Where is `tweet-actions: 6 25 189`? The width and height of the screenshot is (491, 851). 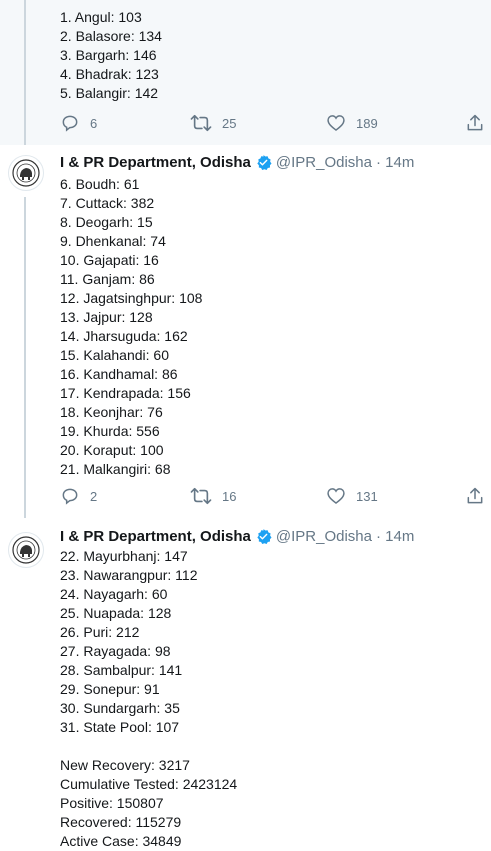 tweet-actions: 6 25 189 is located at coordinates (275, 123).